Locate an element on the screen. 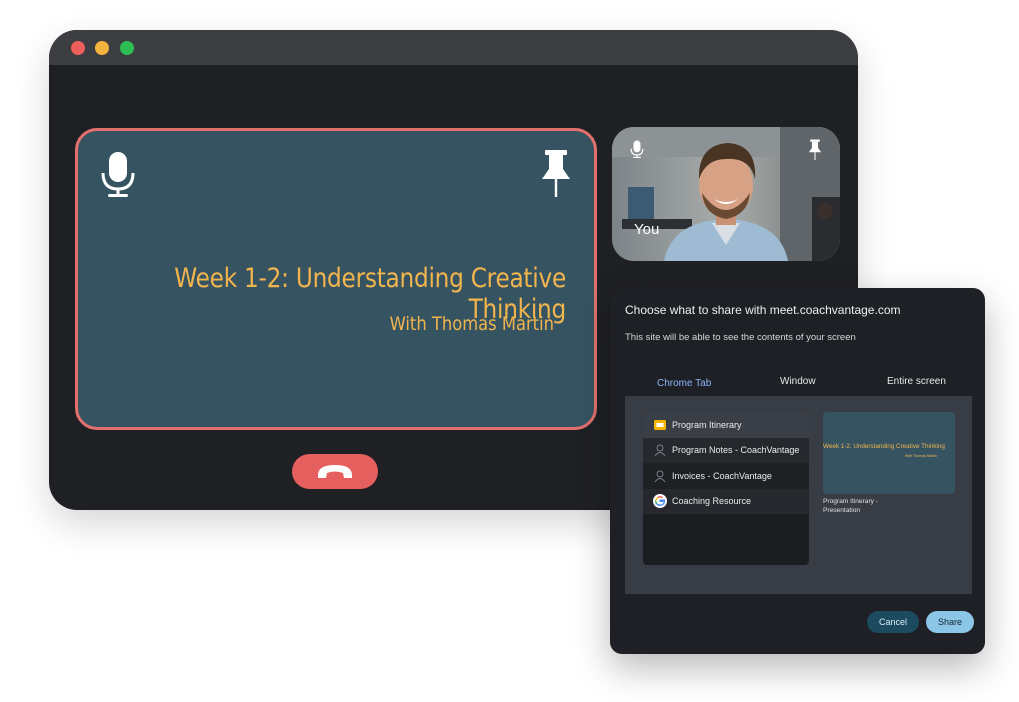 This screenshot has width=1019, height=702. hang-up-button is located at coordinates (335, 471).